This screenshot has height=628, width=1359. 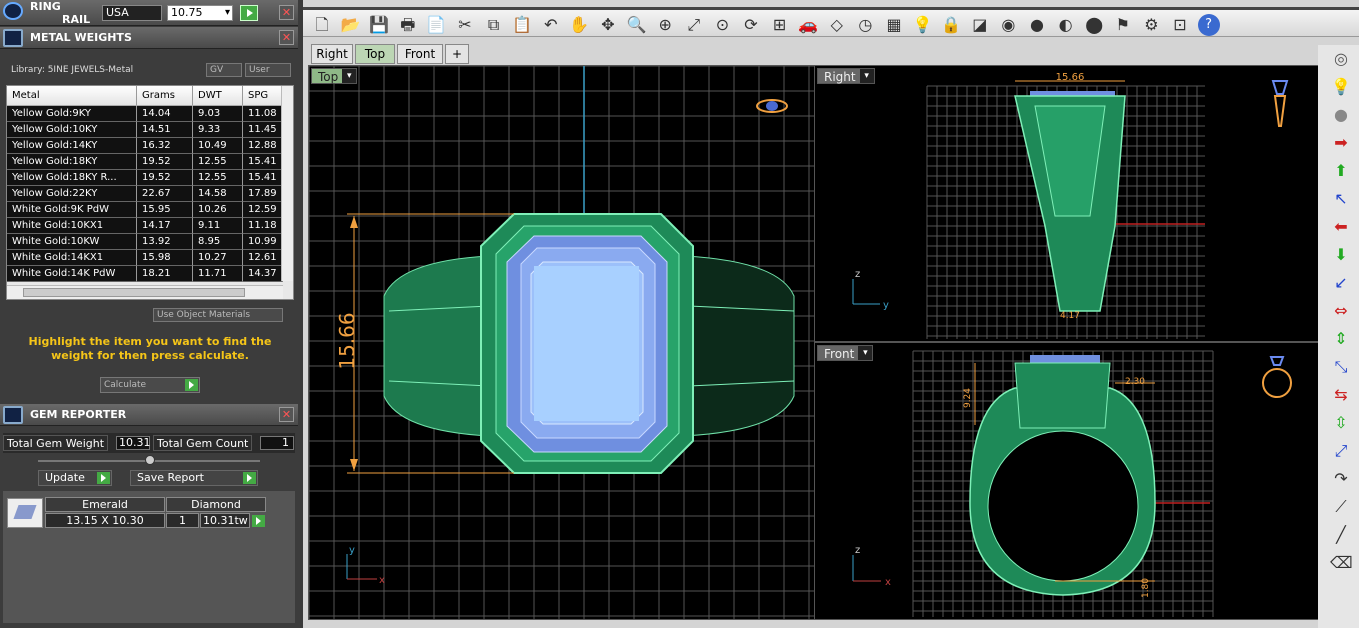 I want to click on calculate-button: Calculate, so click(x=150, y=385).